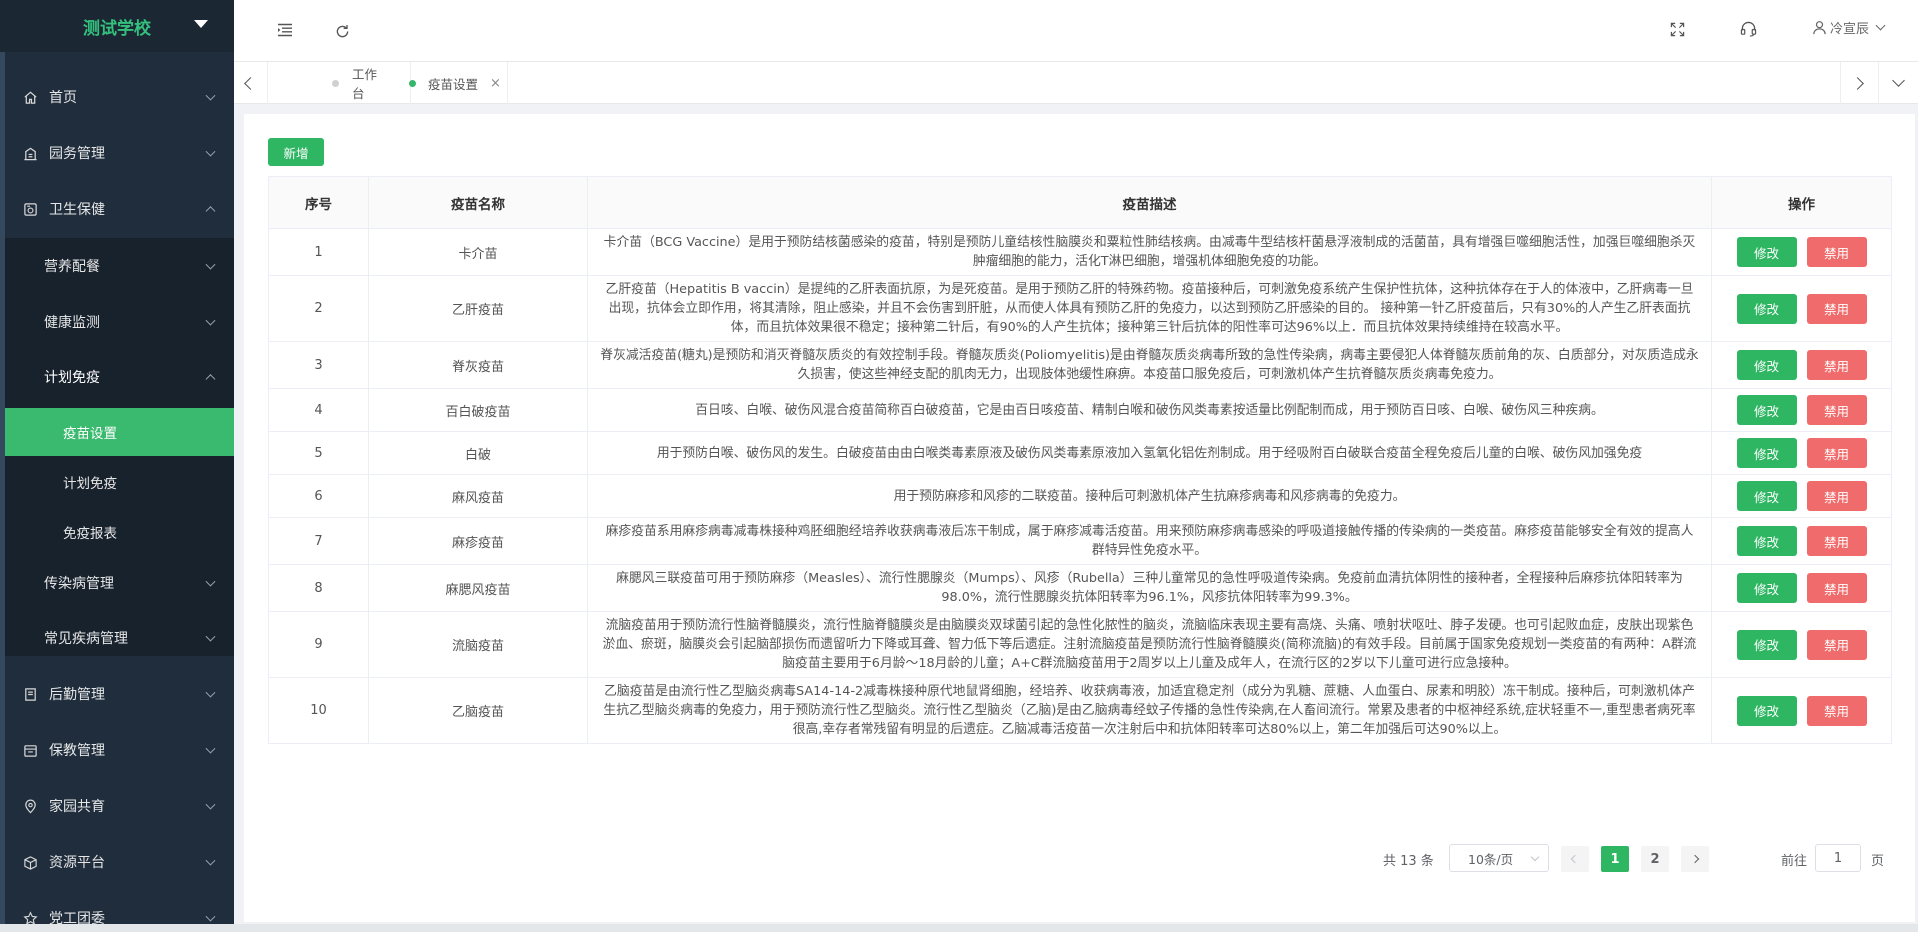 This screenshot has height=932, width=1918. What do you see at coordinates (1408, 861) in the screenshot?
I see `pagination-total: 共 13 条` at bounding box center [1408, 861].